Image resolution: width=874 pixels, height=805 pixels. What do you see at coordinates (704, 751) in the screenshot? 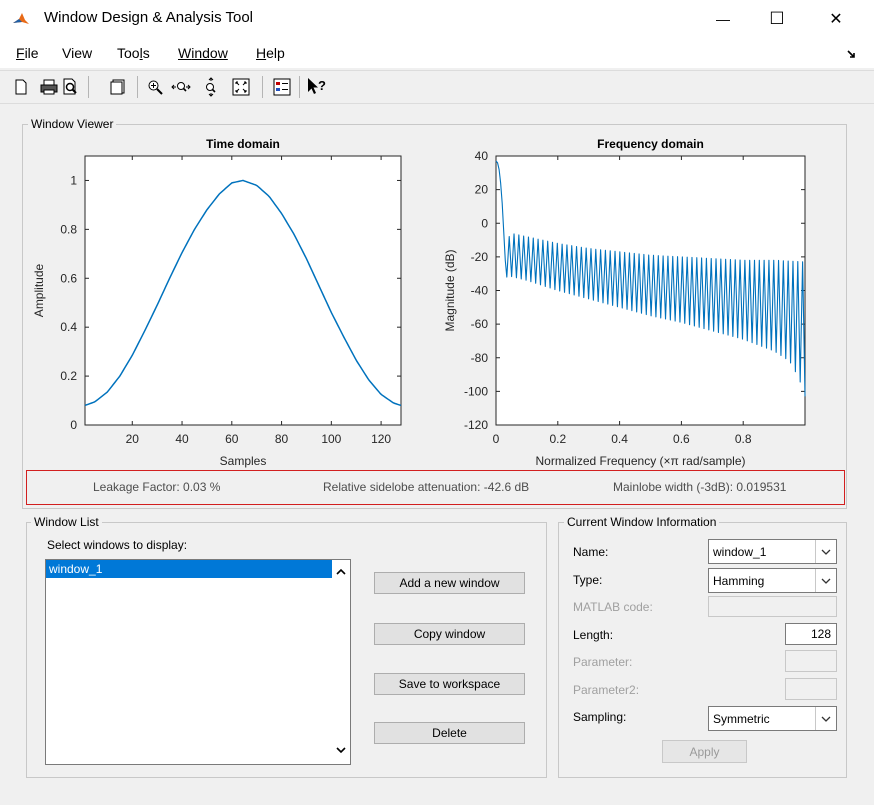
I see `apply-button: Apply` at bounding box center [704, 751].